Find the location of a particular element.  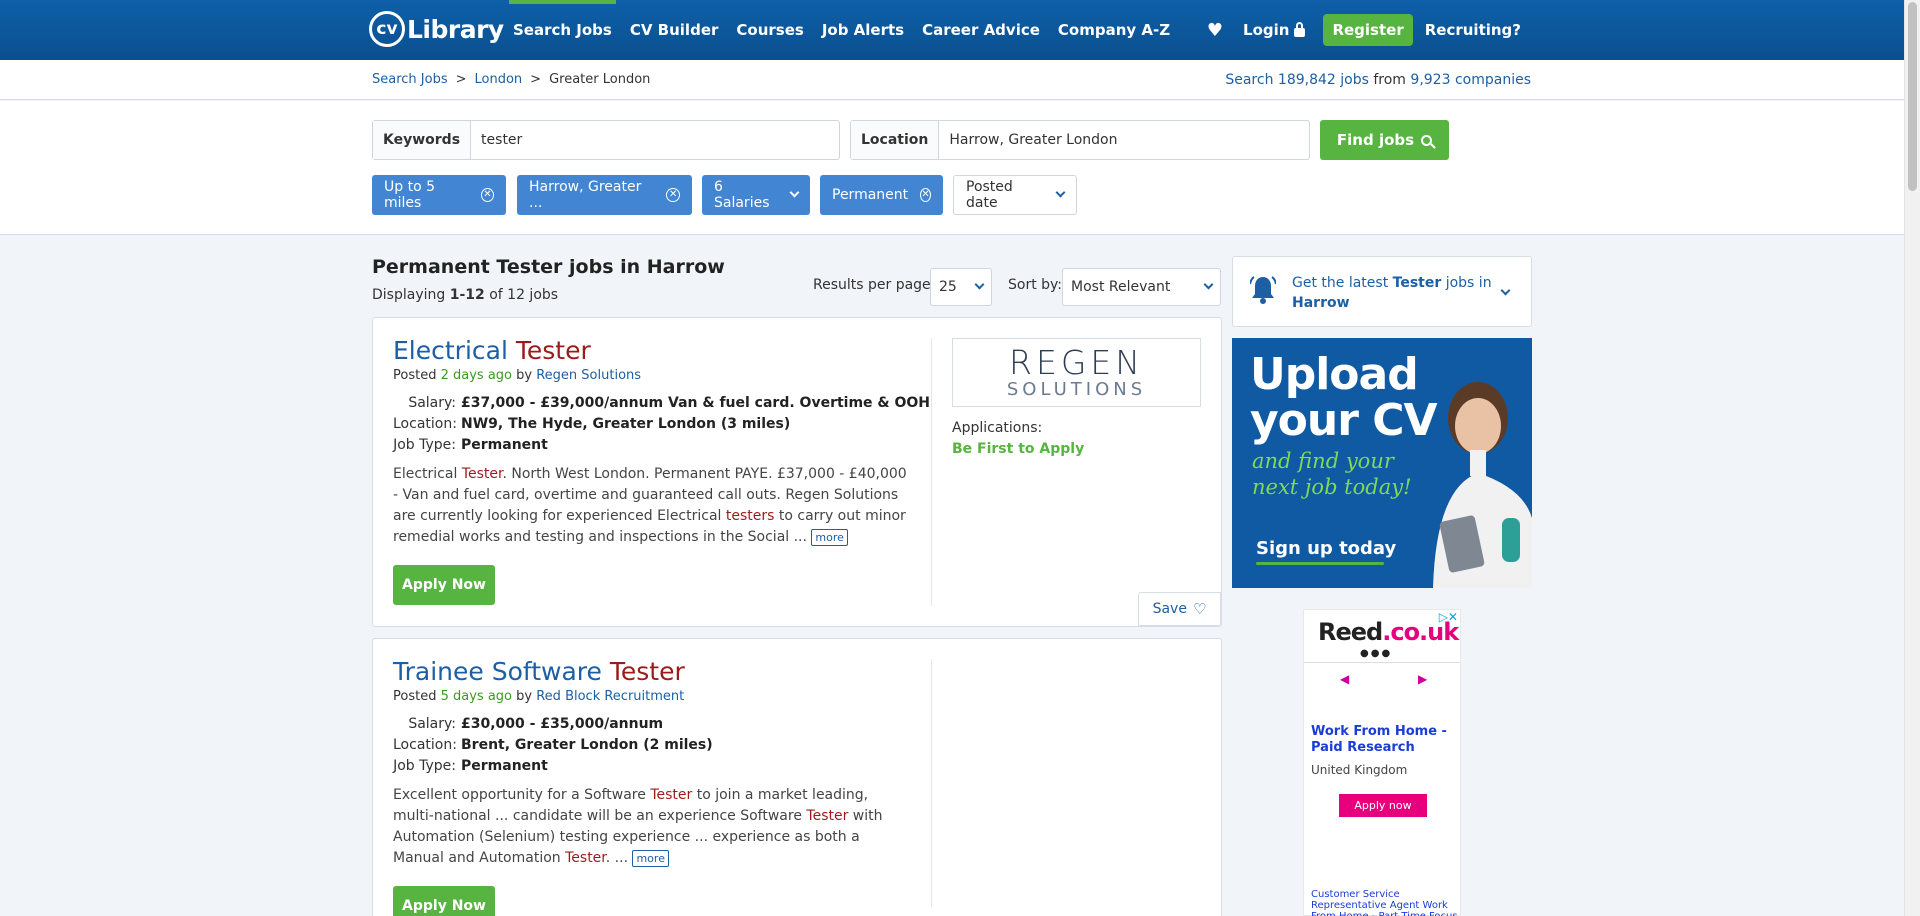

posted-when: 2 days ago is located at coordinates (476, 375).